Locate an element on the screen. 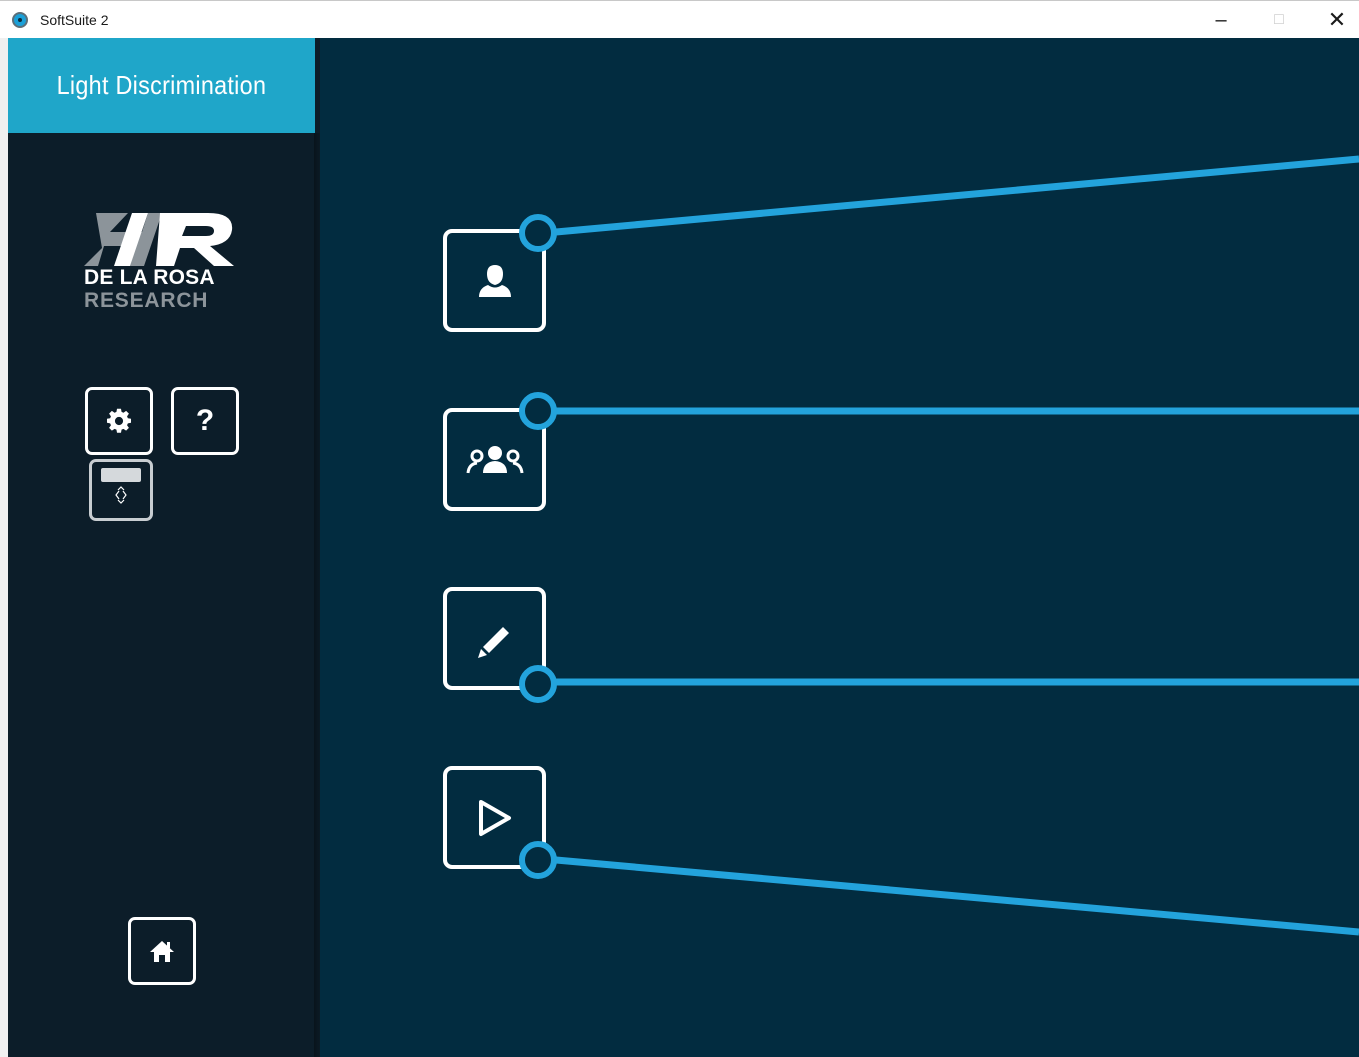 The width and height of the screenshot is (1359, 1057). subject-button is located at coordinates (494, 280).